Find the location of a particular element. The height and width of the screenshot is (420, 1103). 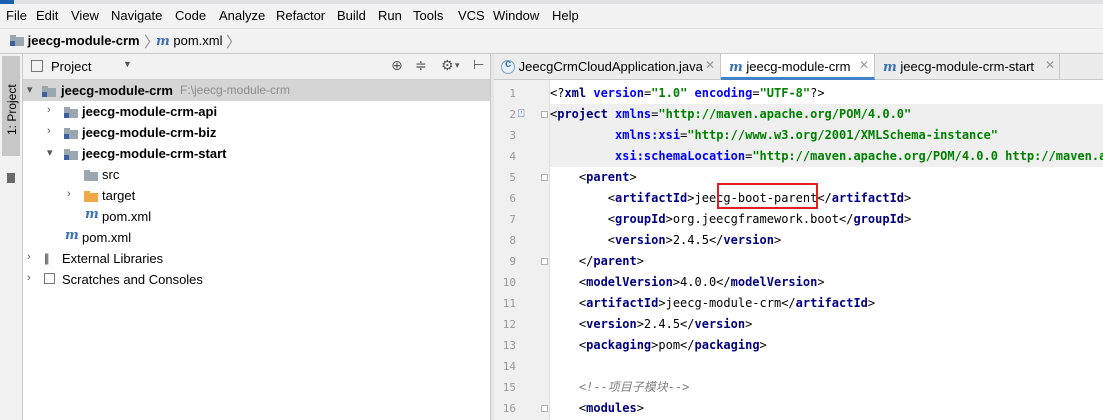

java-class-icon is located at coordinates (508, 66).